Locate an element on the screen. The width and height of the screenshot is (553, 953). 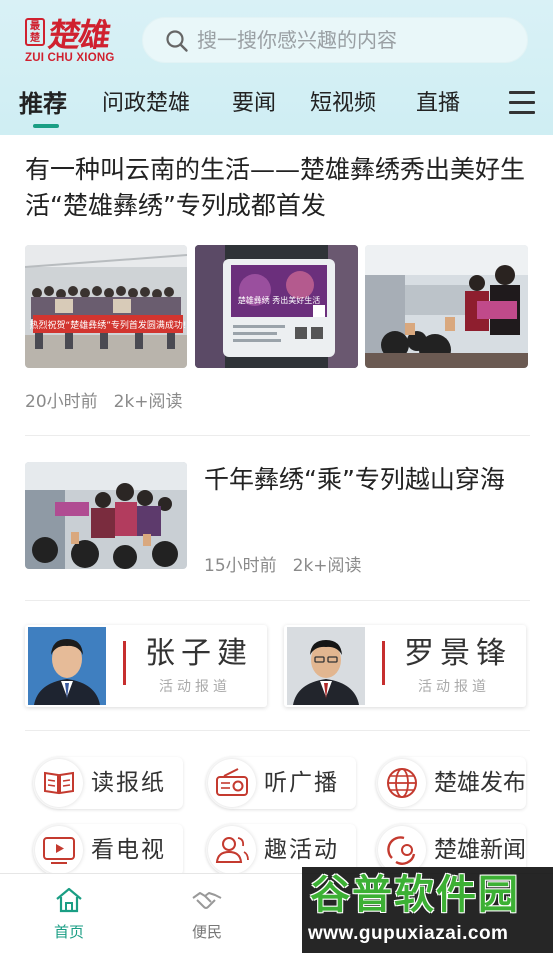
handshake-icon is located at coordinates (207, 900).